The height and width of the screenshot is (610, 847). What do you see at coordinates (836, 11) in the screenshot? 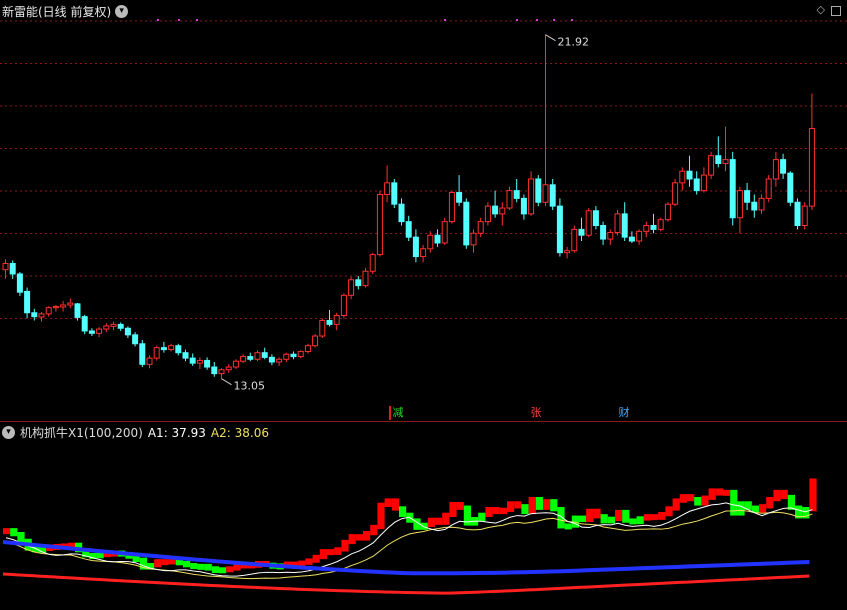
I see `square-icon` at bounding box center [836, 11].